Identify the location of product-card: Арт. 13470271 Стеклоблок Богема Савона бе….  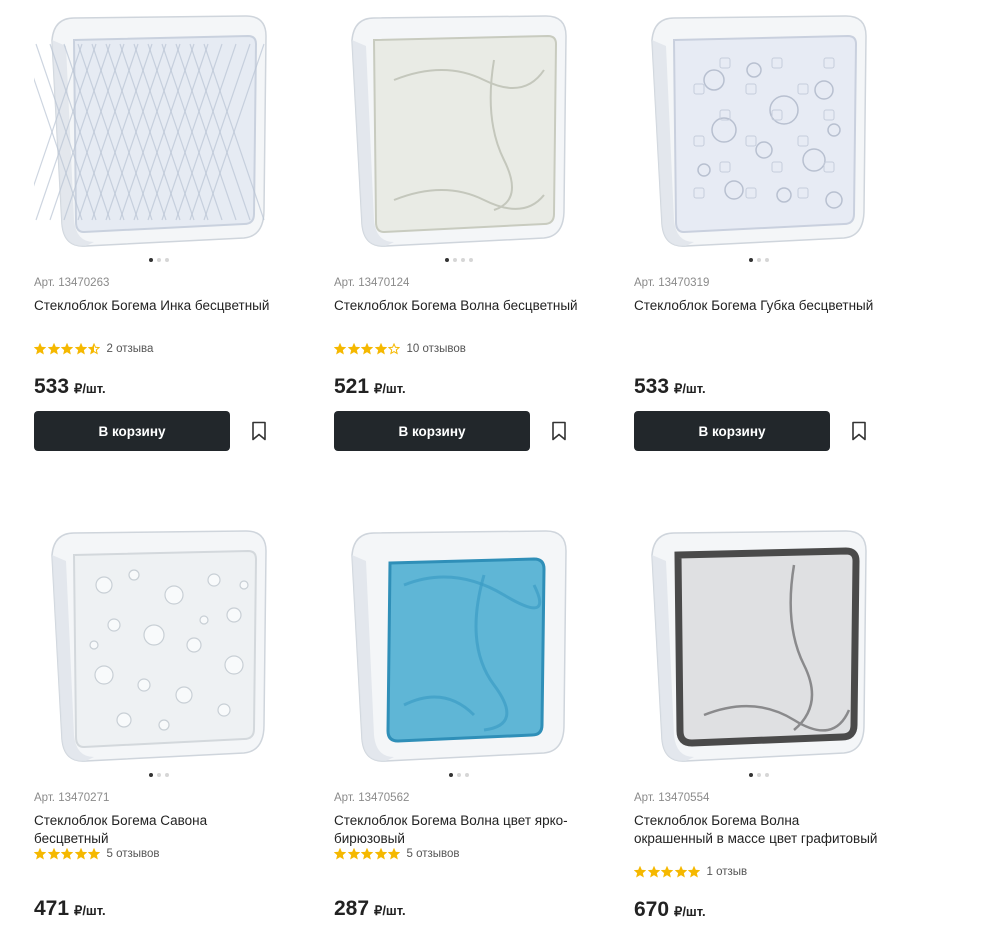
(159, 722).